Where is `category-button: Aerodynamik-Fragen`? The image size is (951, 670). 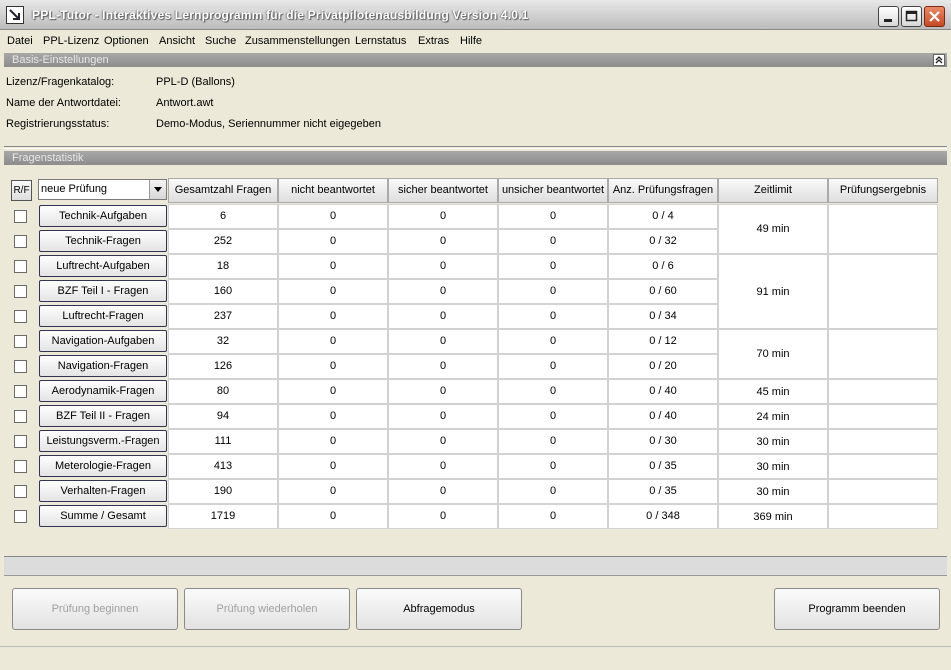
category-button: Aerodynamik-Fragen is located at coordinates (103, 391).